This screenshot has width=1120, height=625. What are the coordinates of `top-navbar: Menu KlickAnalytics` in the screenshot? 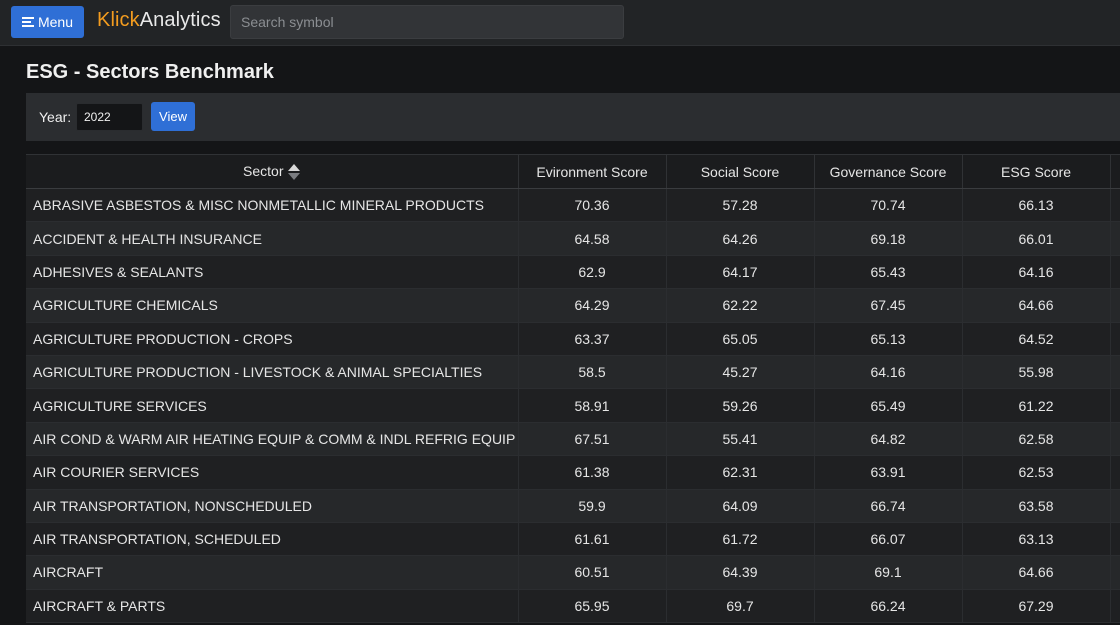 It's located at (560, 23).